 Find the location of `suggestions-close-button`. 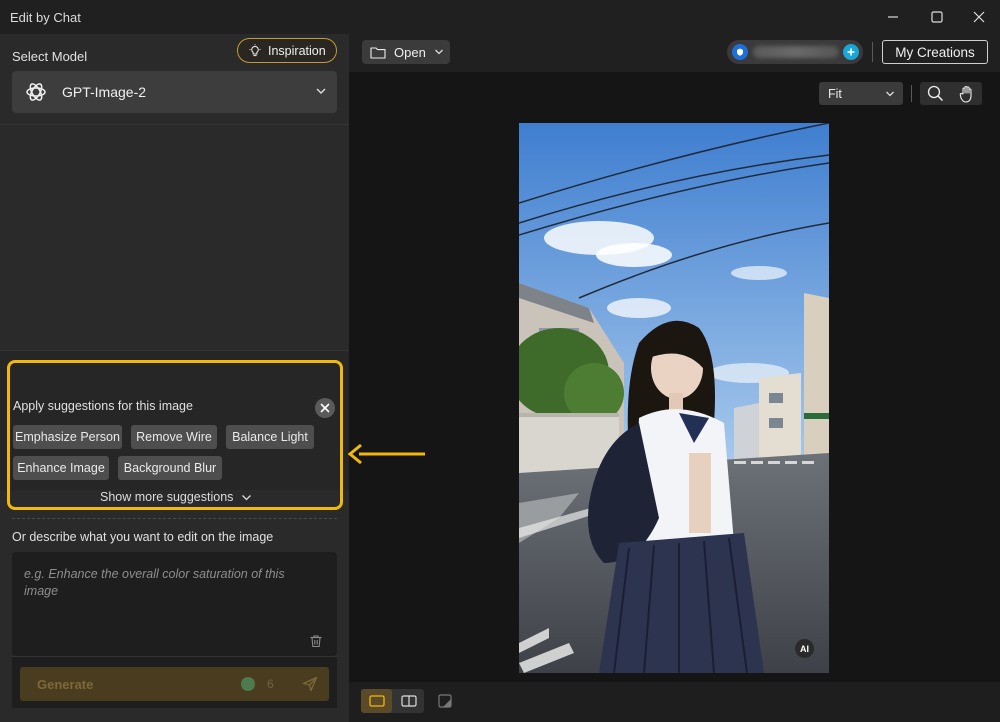

suggestions-close-button is located at coordinates (325, 408).